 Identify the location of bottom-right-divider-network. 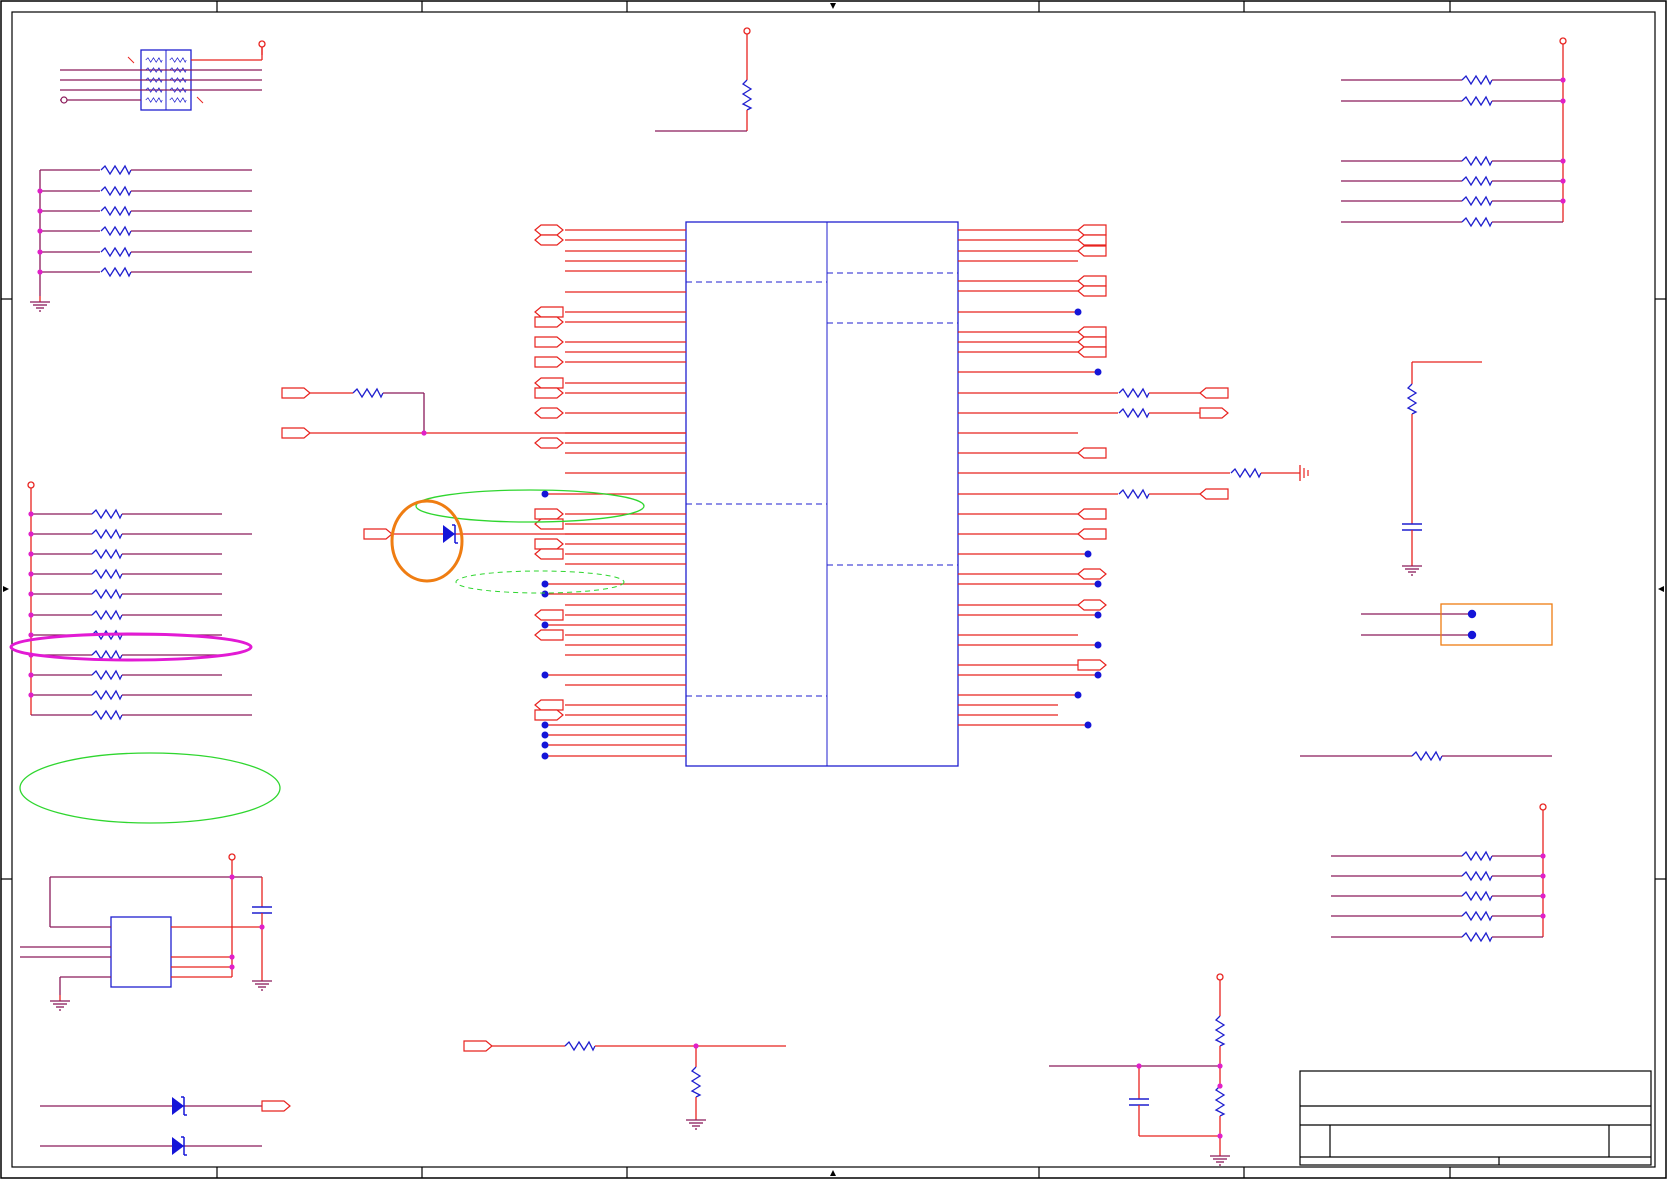
(1140, 1069).